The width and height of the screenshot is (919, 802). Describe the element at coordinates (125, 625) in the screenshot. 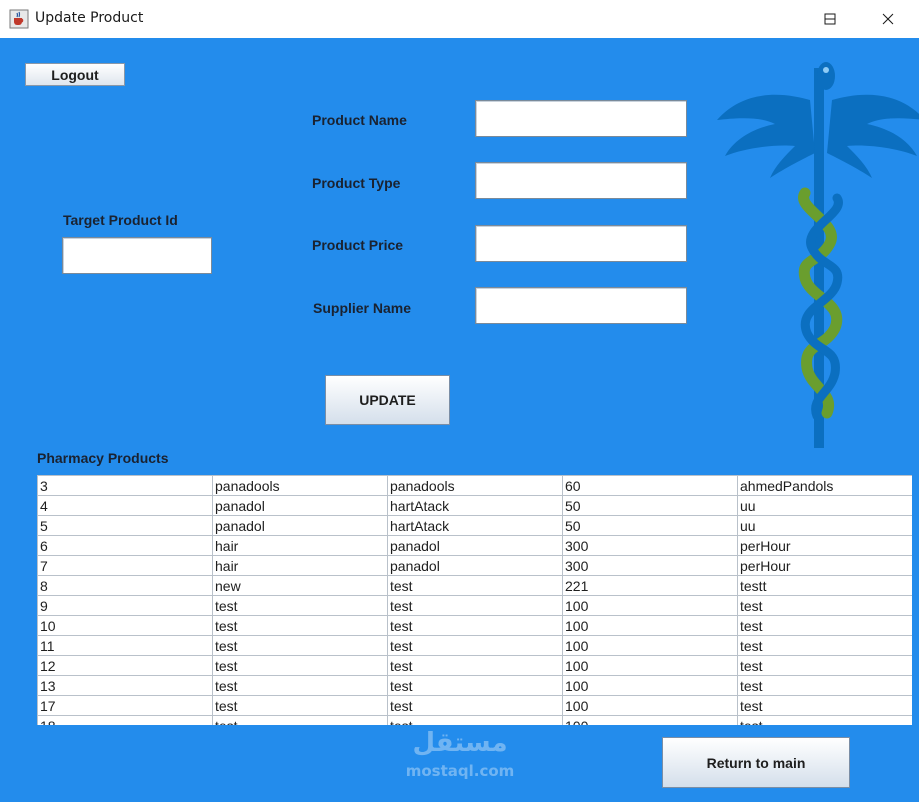

I see `table-cell: 10` at that location.